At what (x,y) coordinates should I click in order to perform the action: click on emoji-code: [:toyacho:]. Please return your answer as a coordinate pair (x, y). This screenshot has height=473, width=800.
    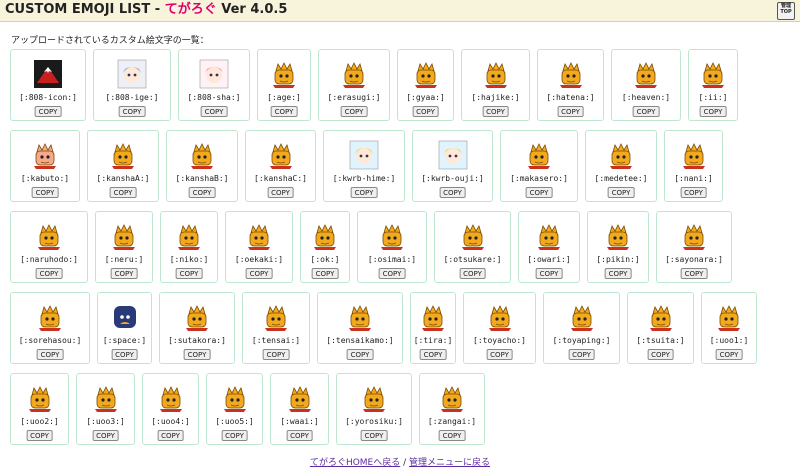
    Looking at the image, I should click on (499, 340).